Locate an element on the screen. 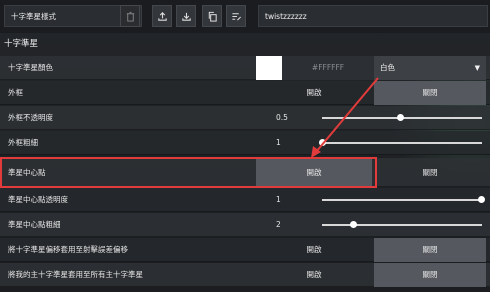 This screenshot has height=292, width=490. apply-all-off-button: 關閉 is located at coordinates (430, 275).